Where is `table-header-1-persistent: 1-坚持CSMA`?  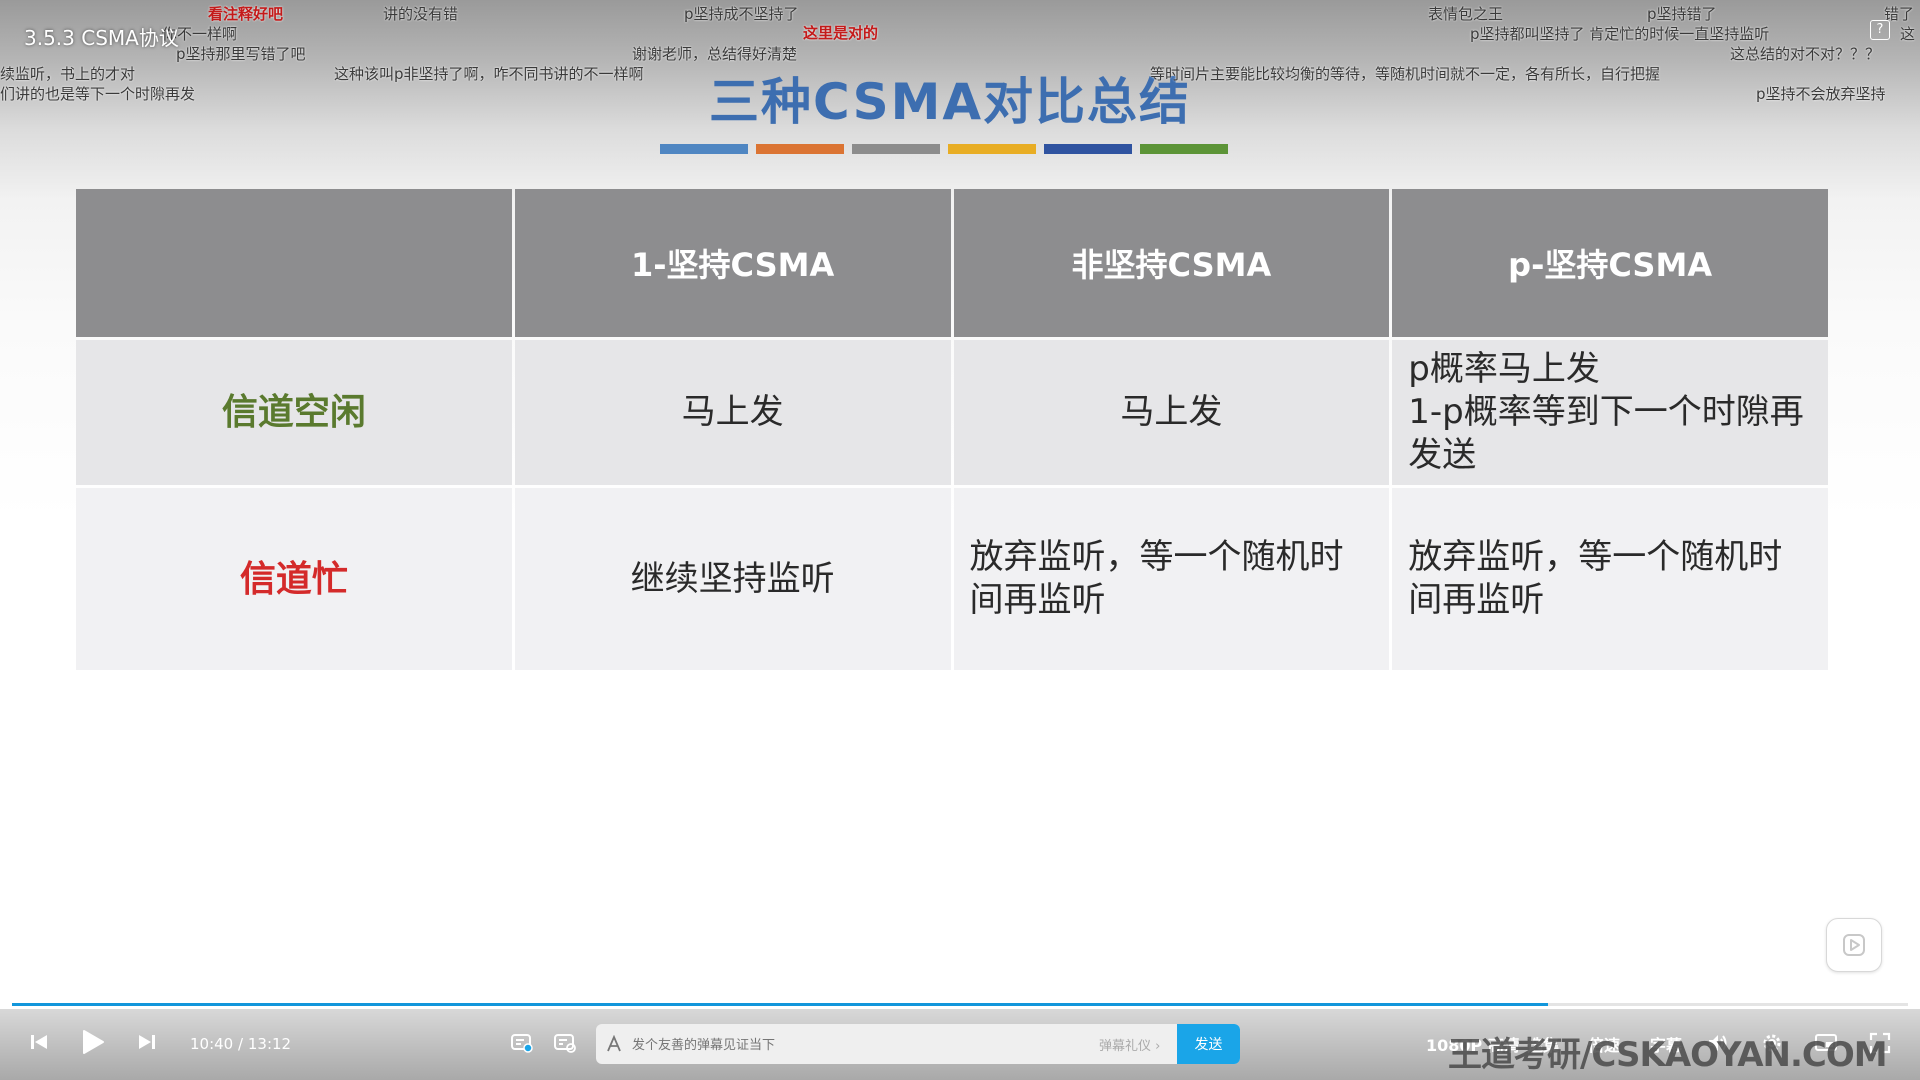 table-header-1-persistent: 1-坚持CSMA is located at coordinates (732, 263).